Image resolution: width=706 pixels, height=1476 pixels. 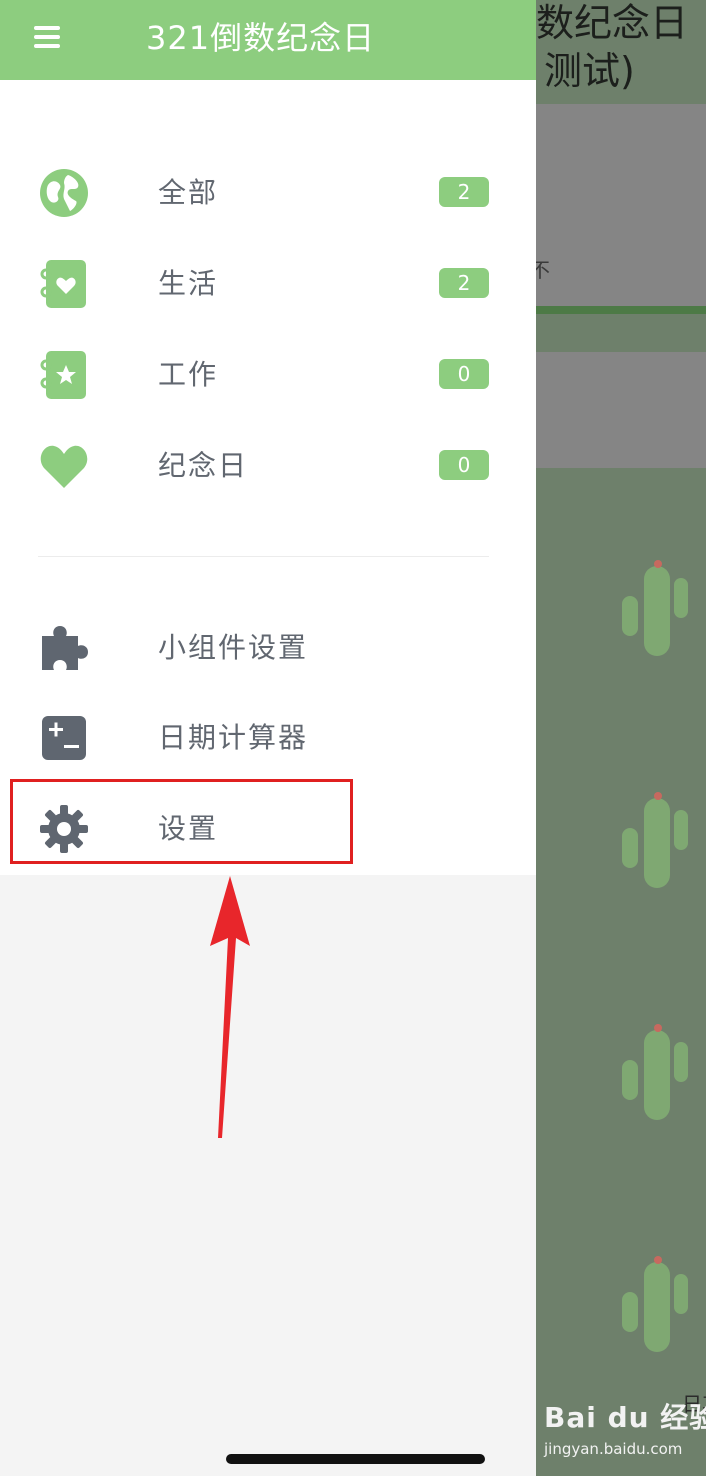 What do you see at coordinates (64, 193) in the screenshot?
I see `globe-icon` at bounding box center [64, 193].